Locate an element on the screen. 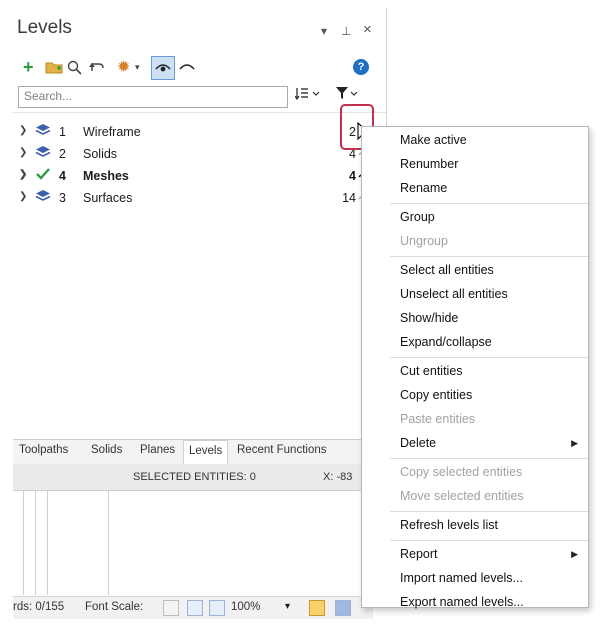  add-level-icon: + is located at coordinates (28, 67).